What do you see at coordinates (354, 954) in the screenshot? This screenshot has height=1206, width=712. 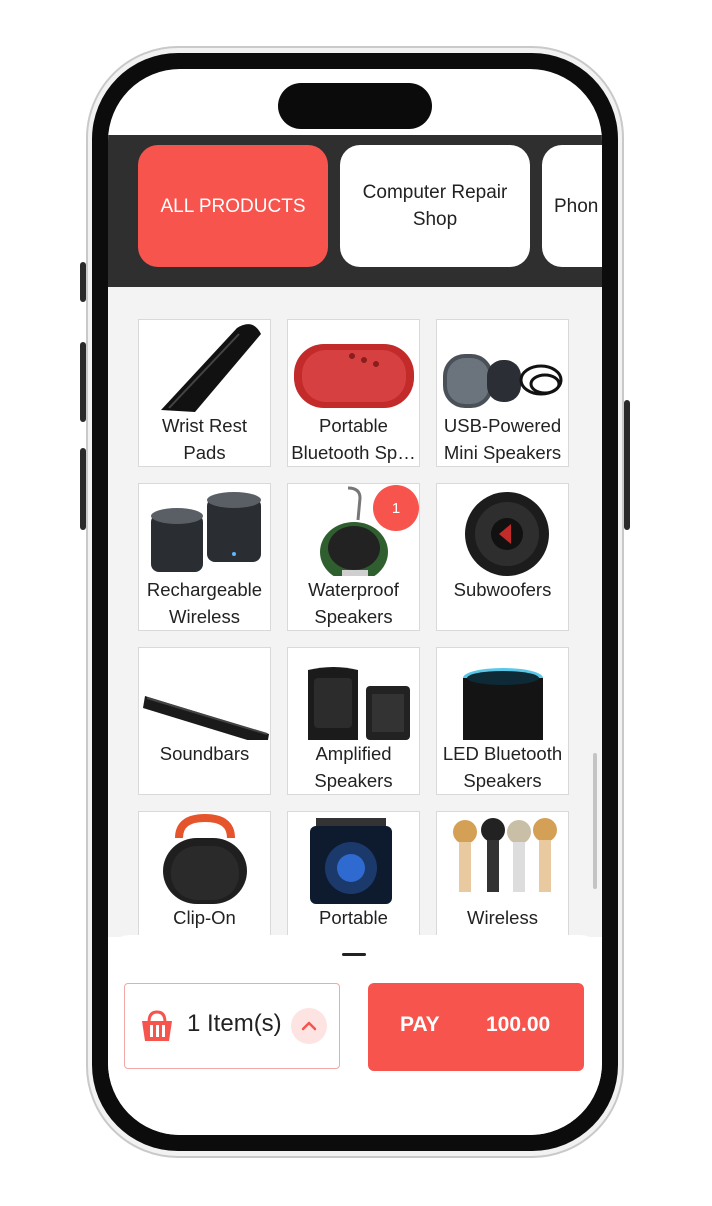 I see `sheet-handle` at bounding box center [354, 954].